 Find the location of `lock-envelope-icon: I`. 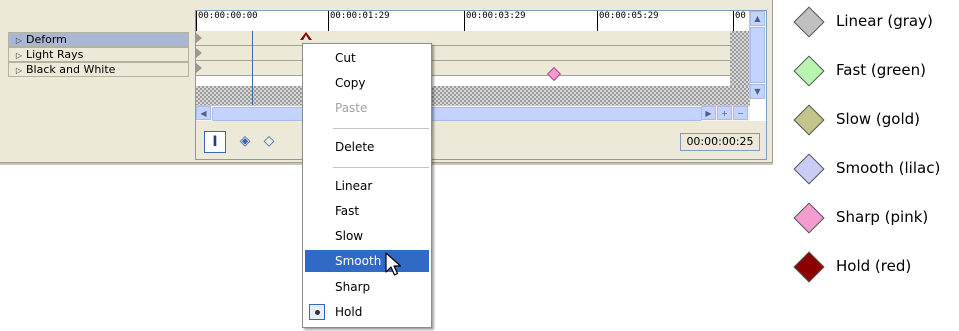

lock-envelope-icon: I is located at coordinates (215, 142).